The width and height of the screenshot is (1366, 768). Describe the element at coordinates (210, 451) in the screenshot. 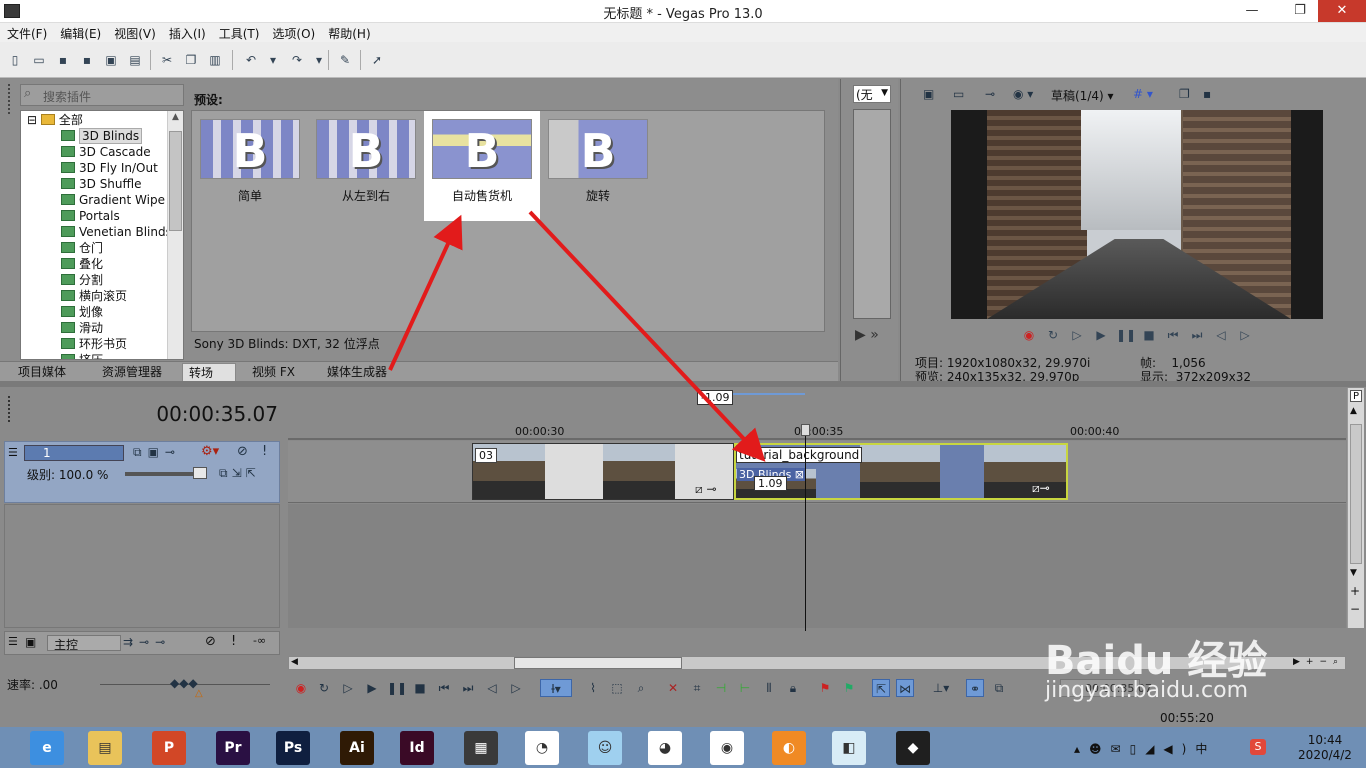

I see `track-fx-icon: ⚙▾` at that location.